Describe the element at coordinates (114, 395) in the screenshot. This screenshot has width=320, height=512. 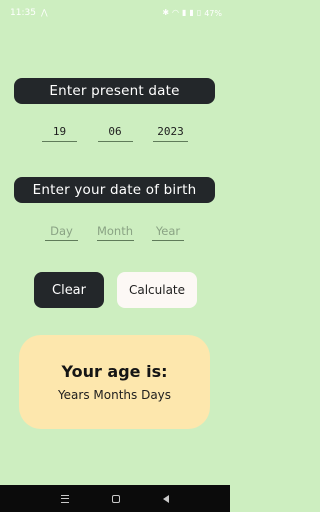
I see `result-value: Years Months Days` at that location.